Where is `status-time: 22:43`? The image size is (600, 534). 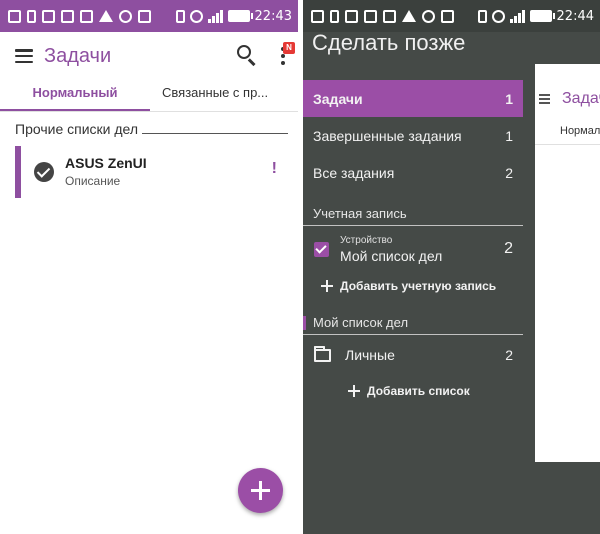
status-time: 22:43 is located at coordinates (273, 16).